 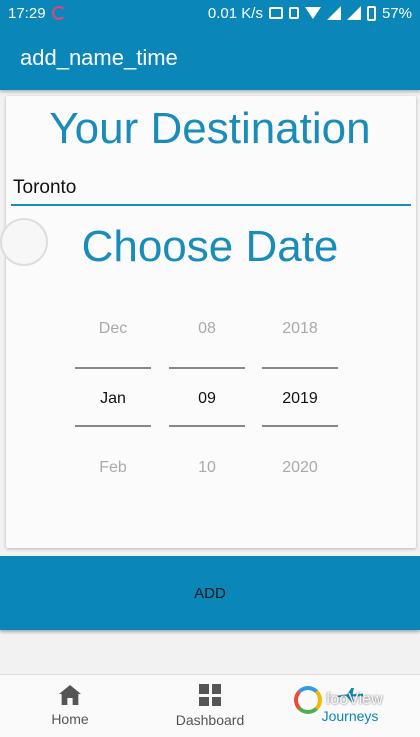 I want to click on day-picker: 08 09 10, so click(x=207, y=397).